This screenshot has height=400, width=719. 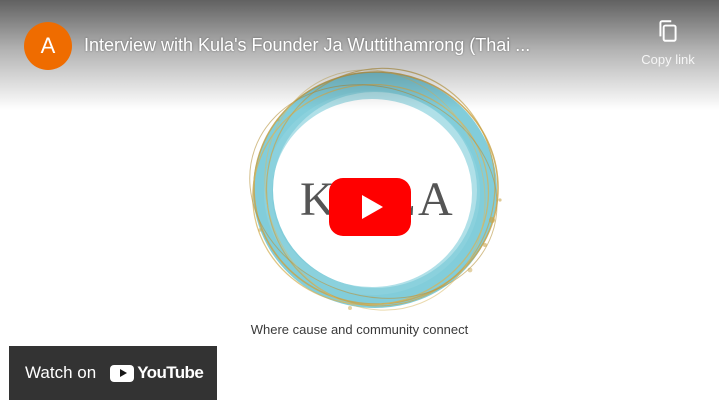 I want to click on watch-on-label: Watch on, so click(x=61, y=372).